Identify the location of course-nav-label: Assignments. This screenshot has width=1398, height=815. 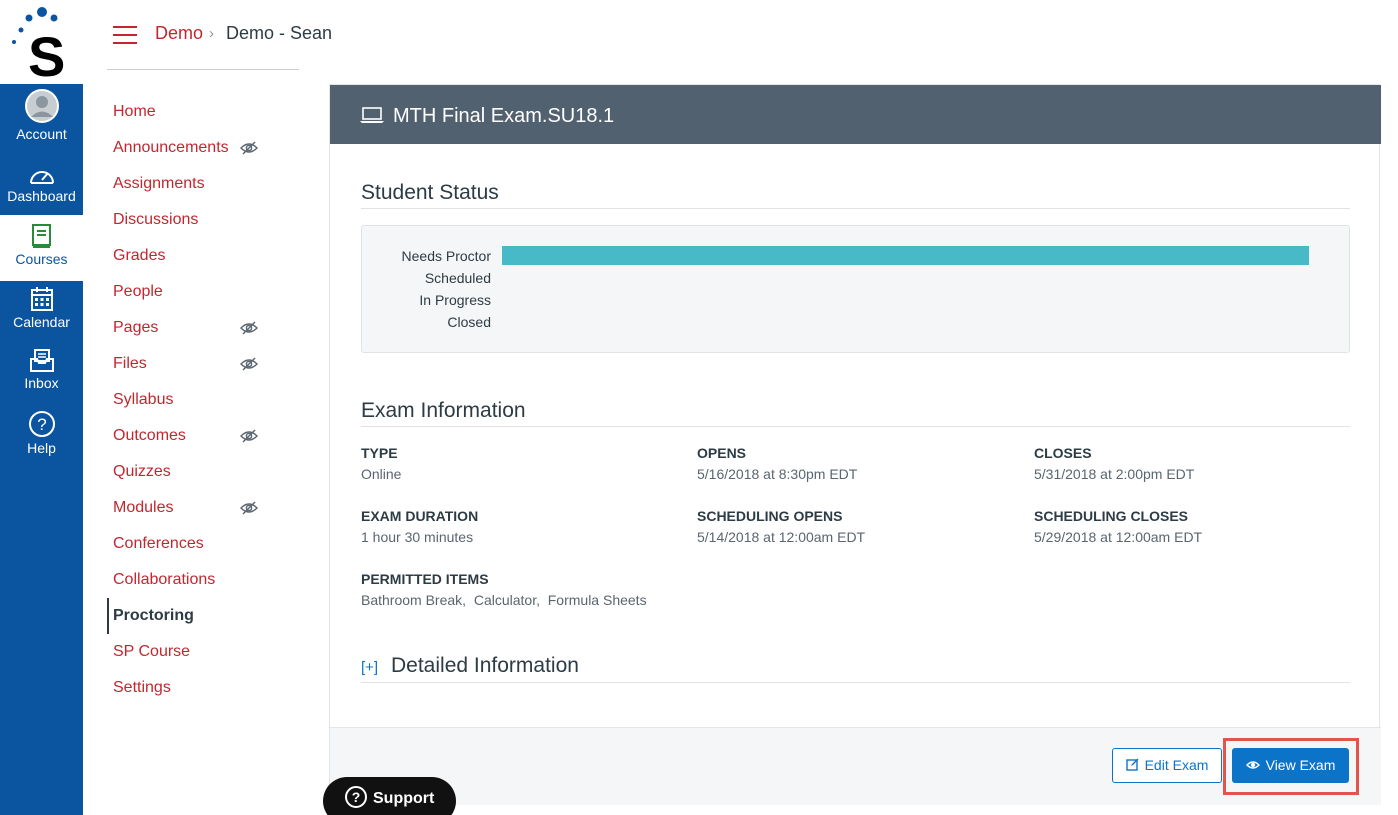
(159, 183).